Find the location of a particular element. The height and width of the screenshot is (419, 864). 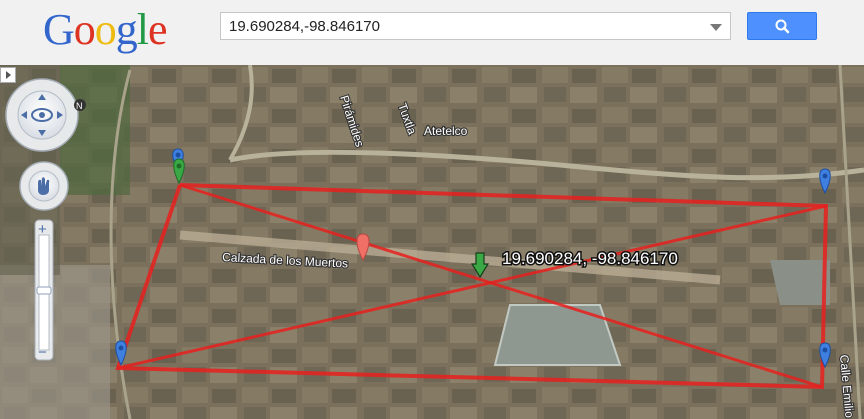

search-button is located at coordinates (782, 26).